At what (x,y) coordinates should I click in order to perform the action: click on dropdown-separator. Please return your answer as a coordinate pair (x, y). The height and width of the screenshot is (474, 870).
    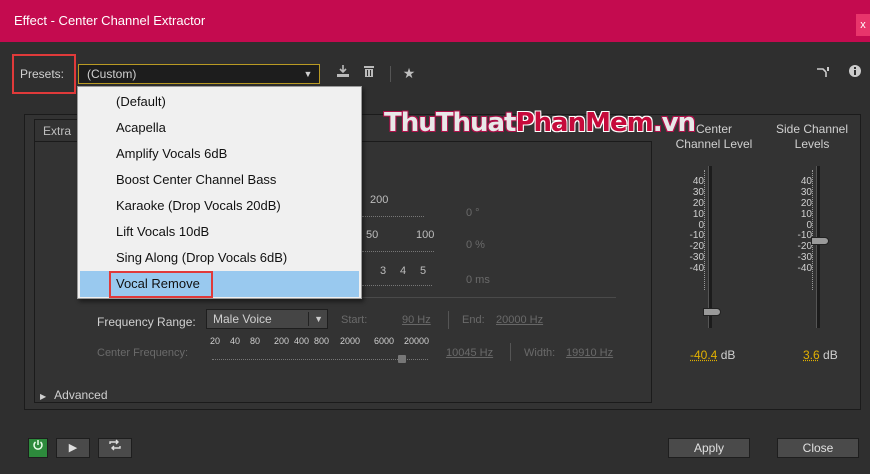
    Looking at the image, I should click on (308, 319).